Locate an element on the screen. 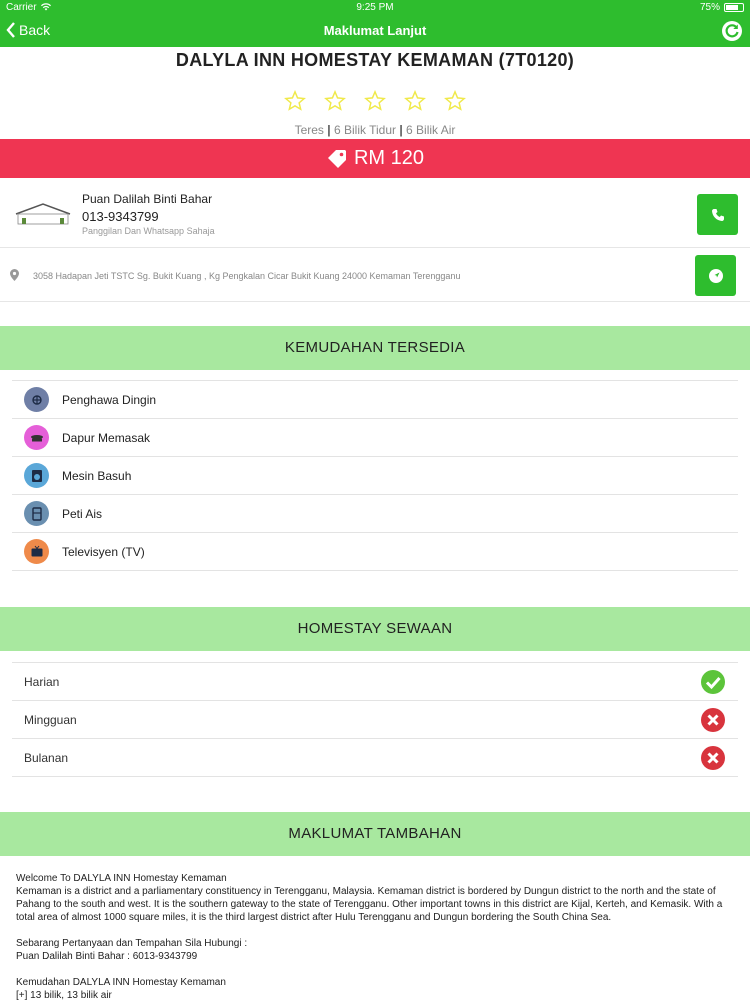  contact-note: Panggilan Dan Whatsapp Sahaja is located at coordinates (148, 231).